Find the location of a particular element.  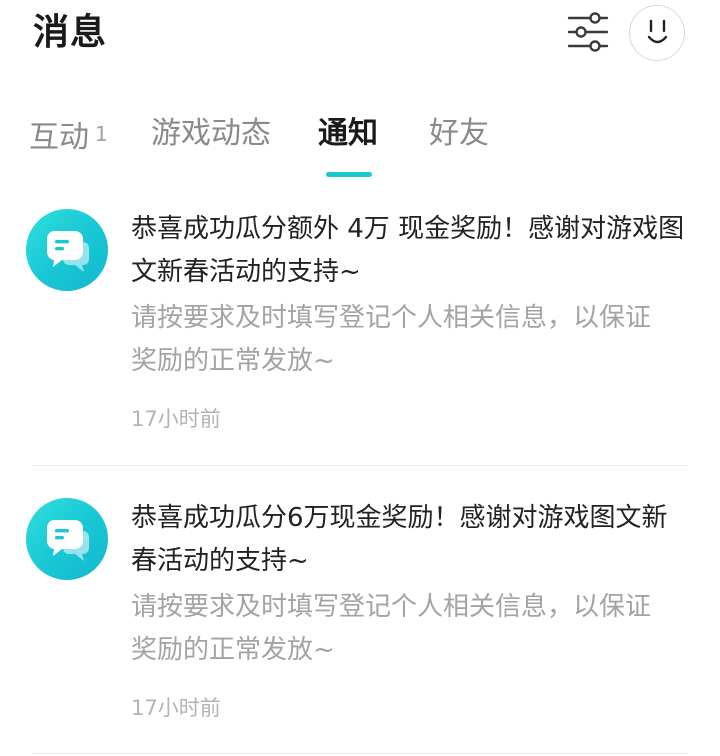

tab-label: 互动 is located at coordinates (59, 137).